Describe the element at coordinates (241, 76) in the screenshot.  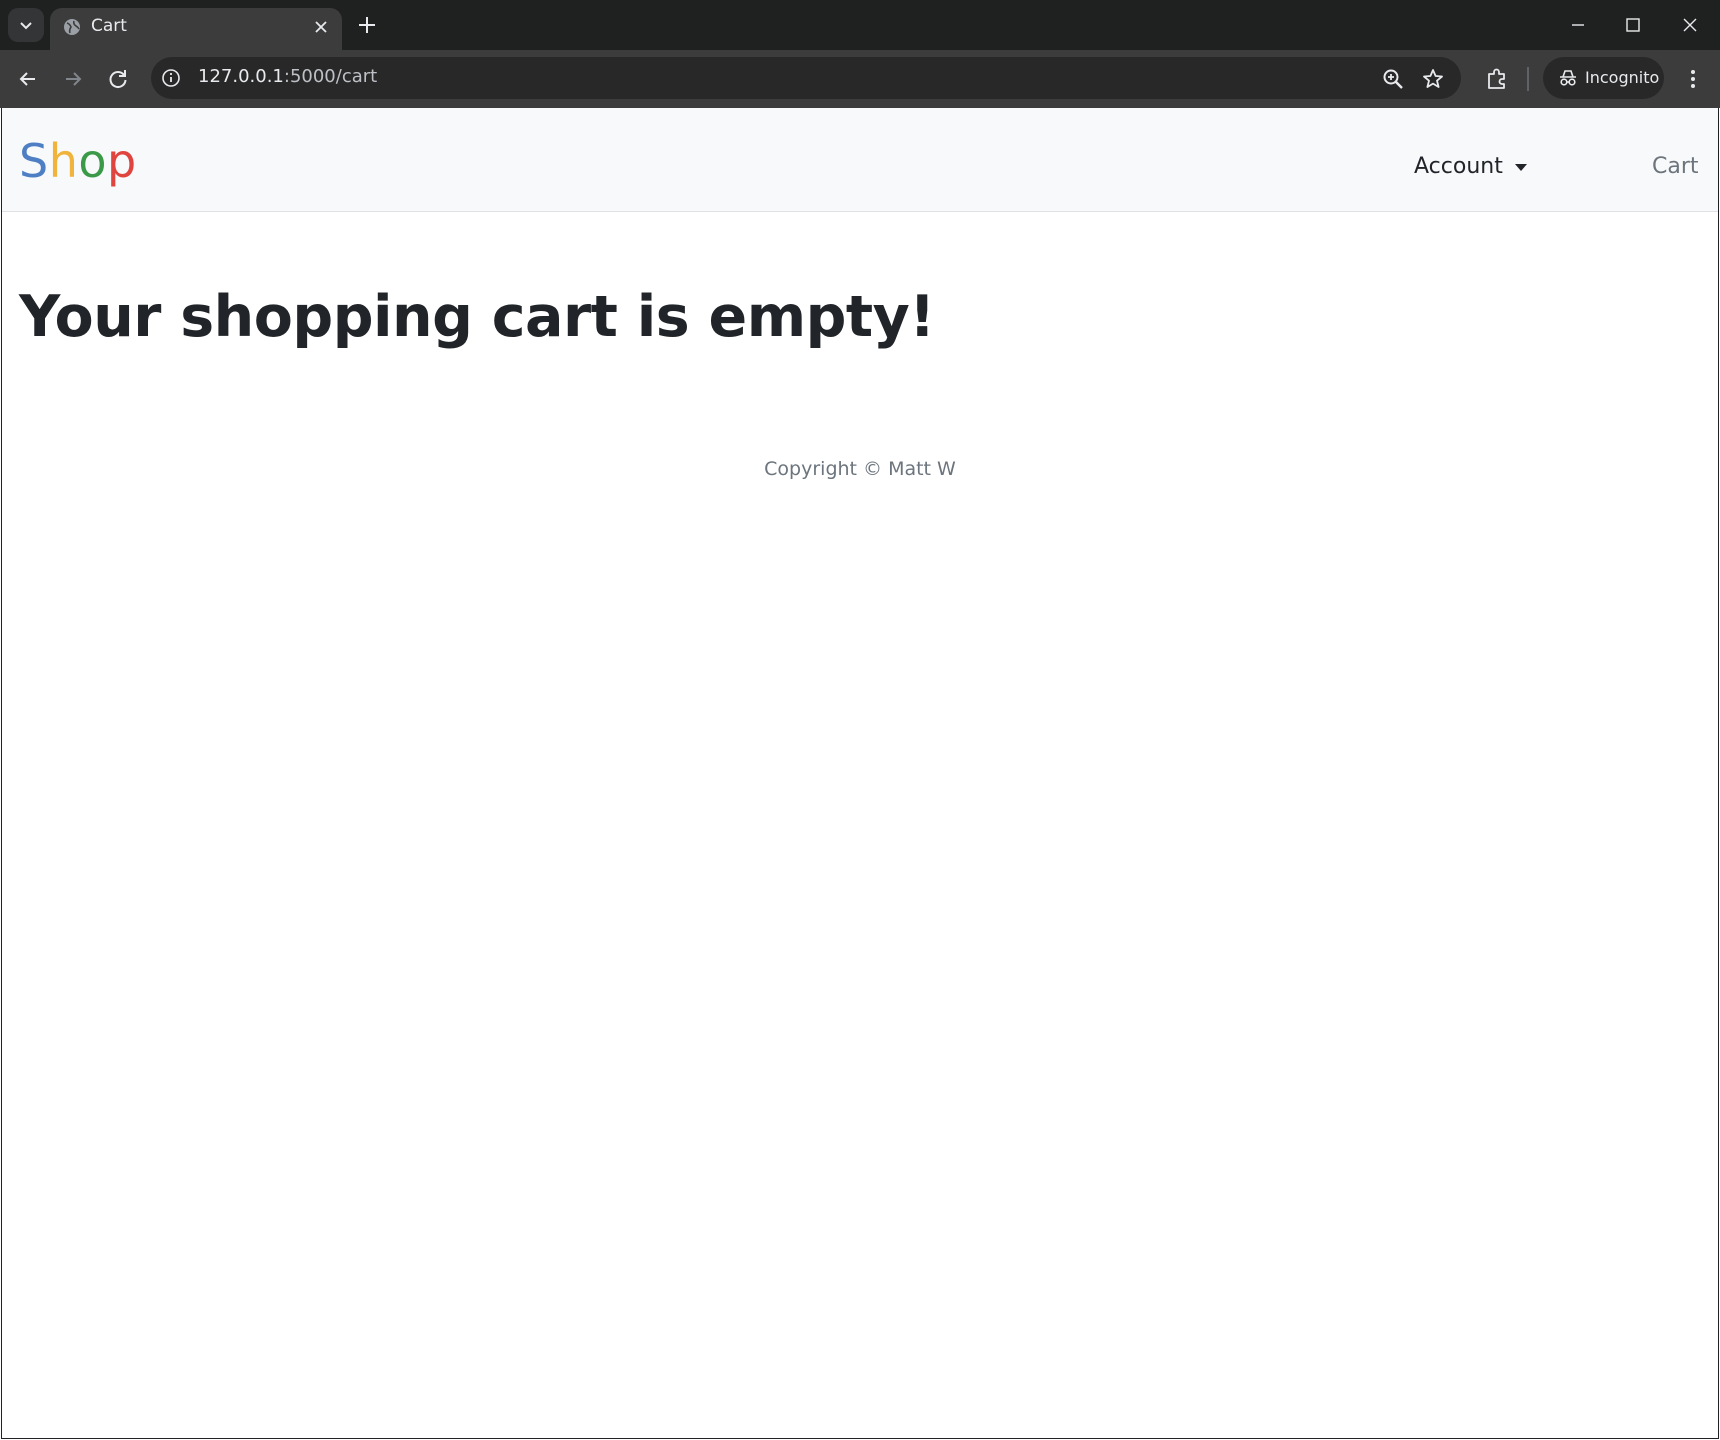
I see `url-host: 127.0.0.1` at that location.